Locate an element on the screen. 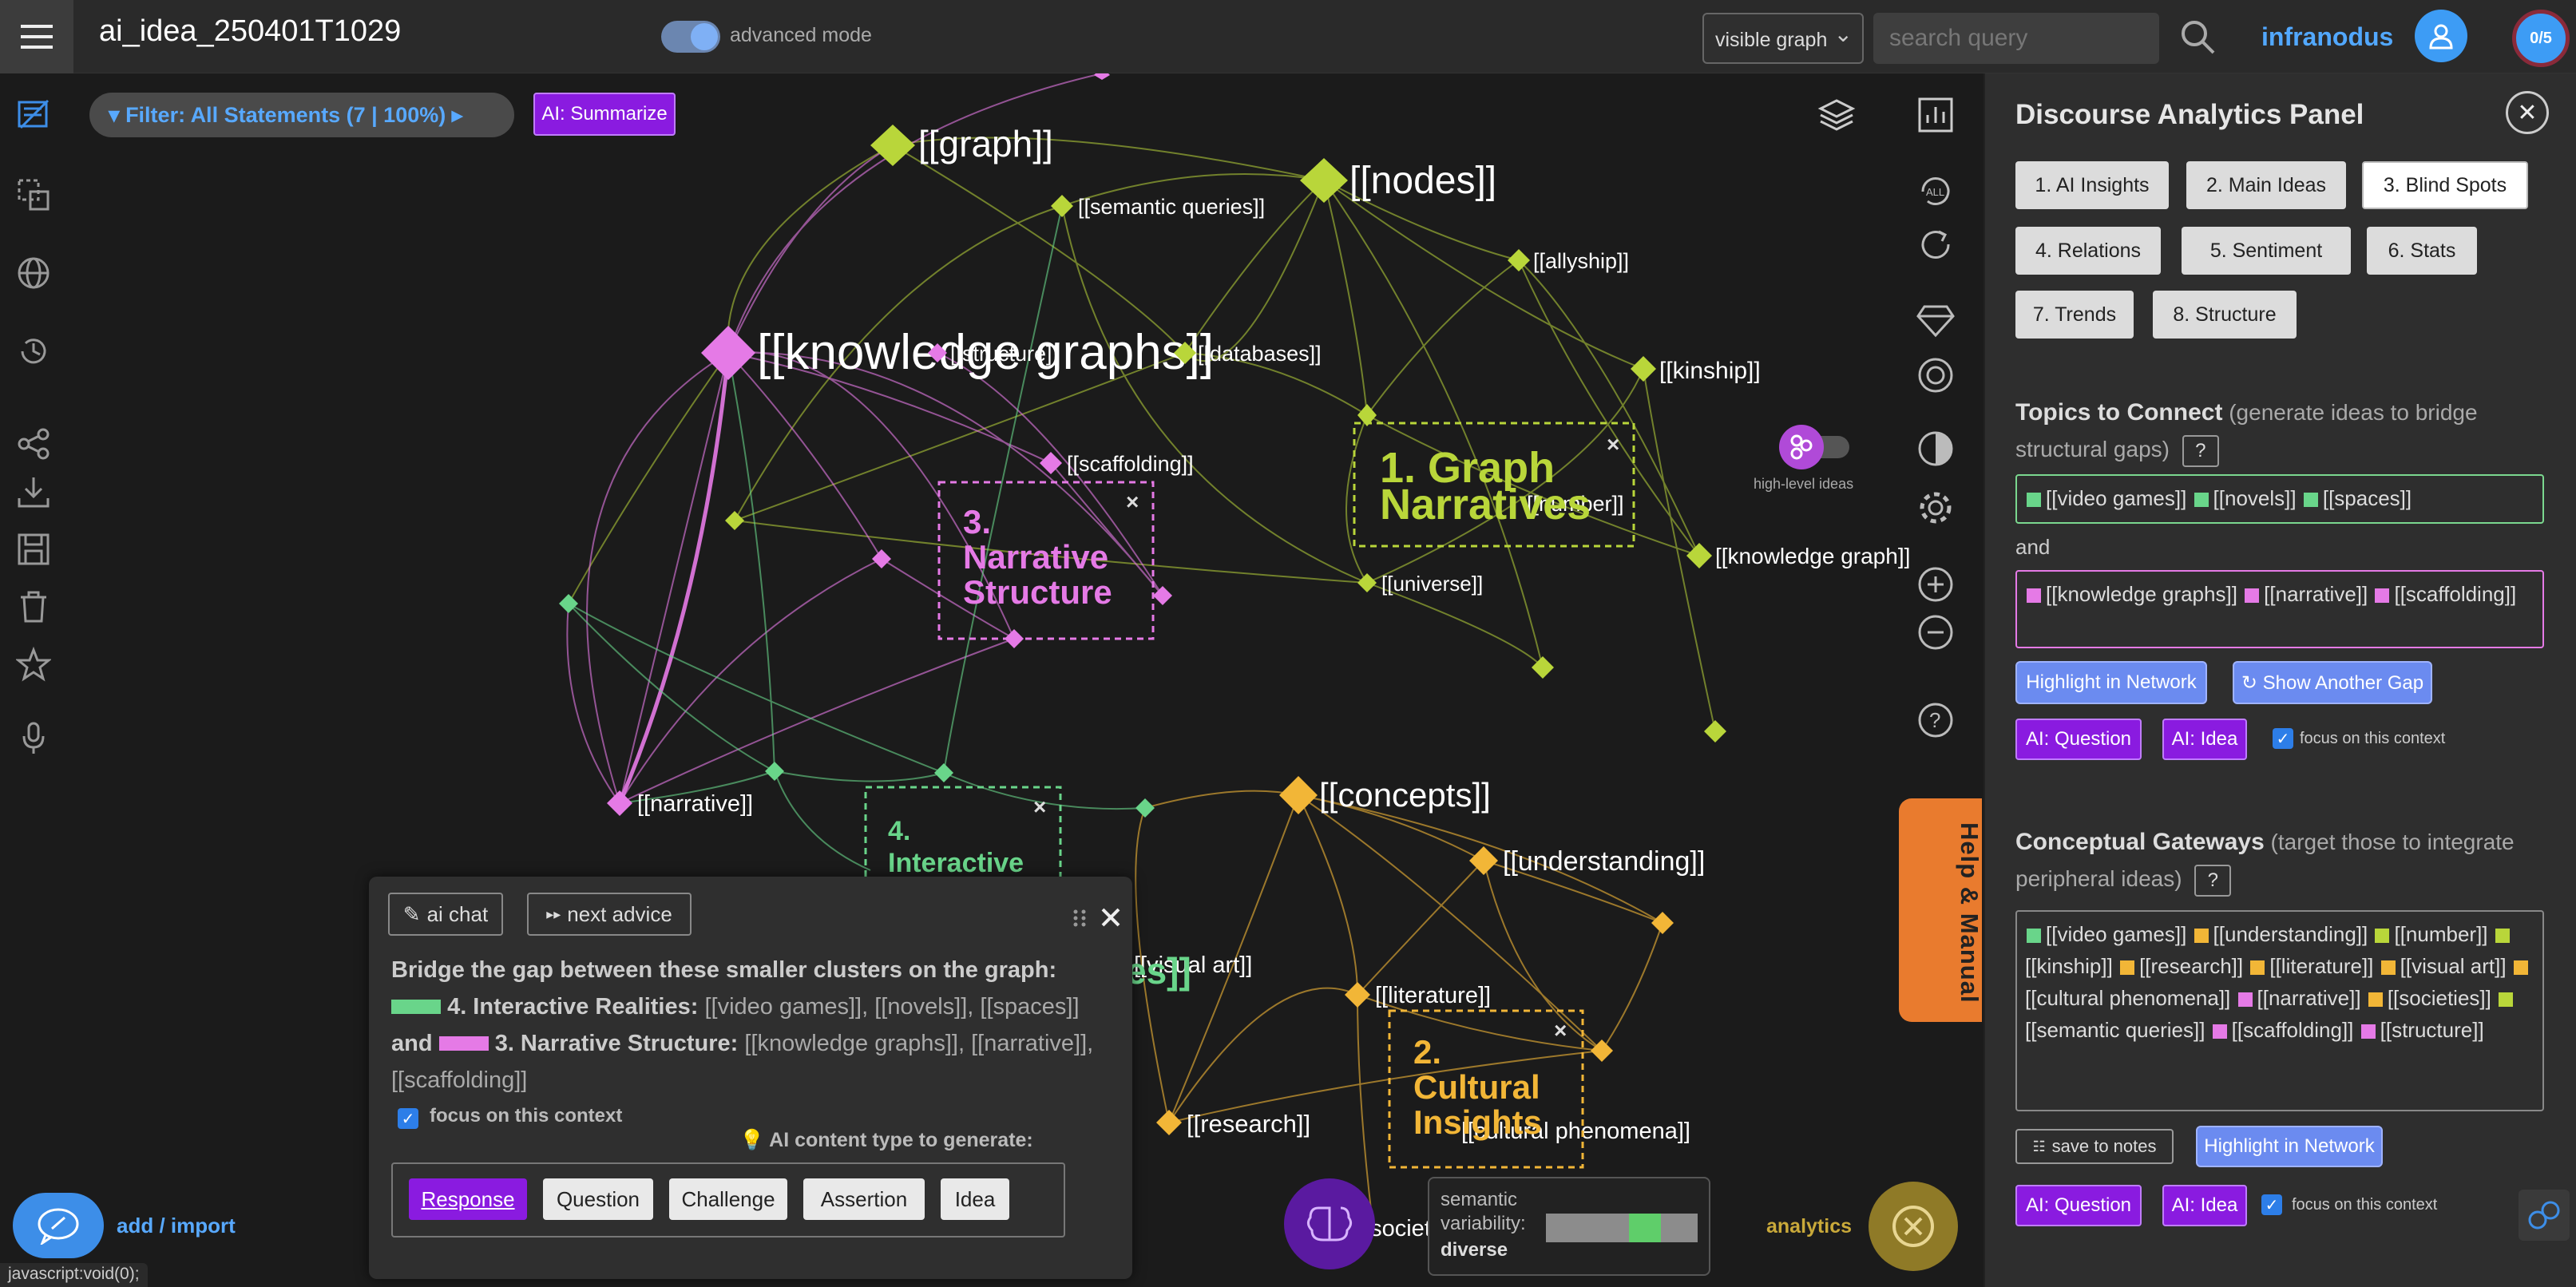 This screenshot has width=2576, height=1287. tab-trends: 7. Trends is located at coordinates (2074, 315).